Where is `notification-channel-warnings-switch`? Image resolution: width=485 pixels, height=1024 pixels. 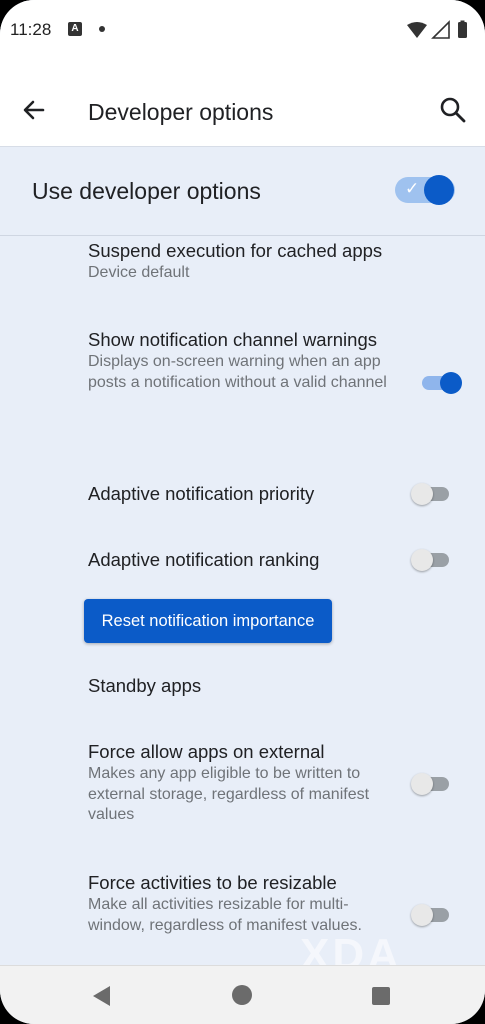 notification-channel-warnings-switch is located at coordinates (441, 382).